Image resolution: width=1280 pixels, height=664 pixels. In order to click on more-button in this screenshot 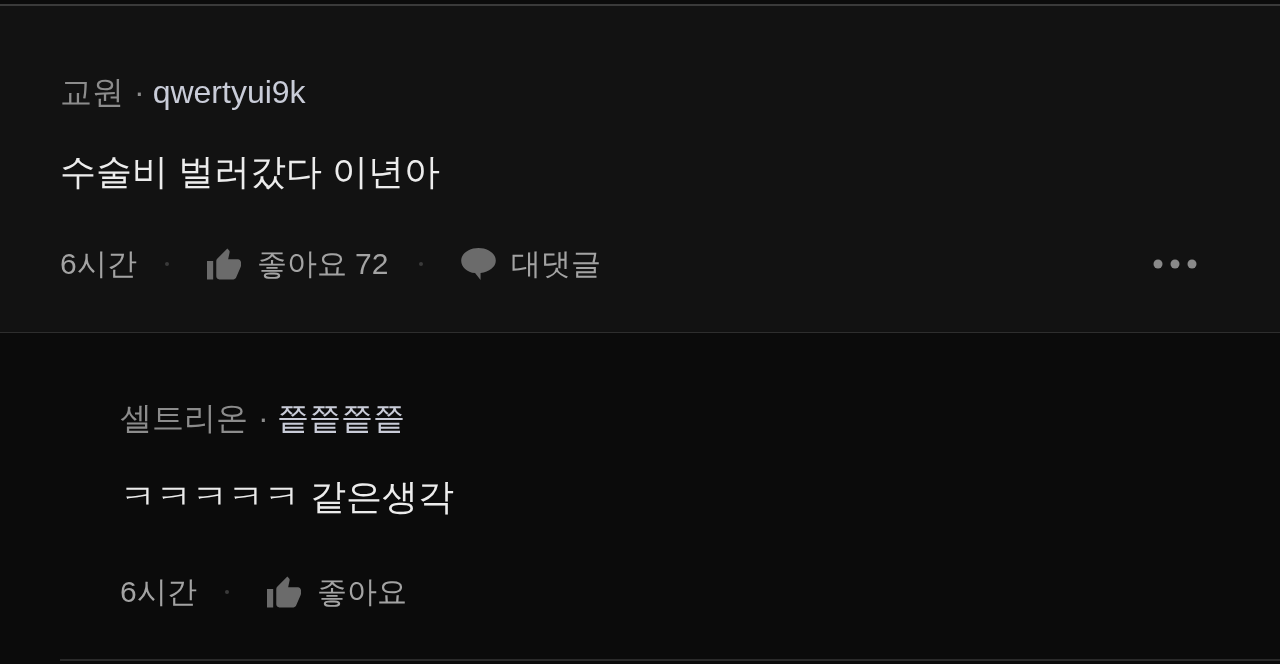, I will do `click(1175, 264)`.